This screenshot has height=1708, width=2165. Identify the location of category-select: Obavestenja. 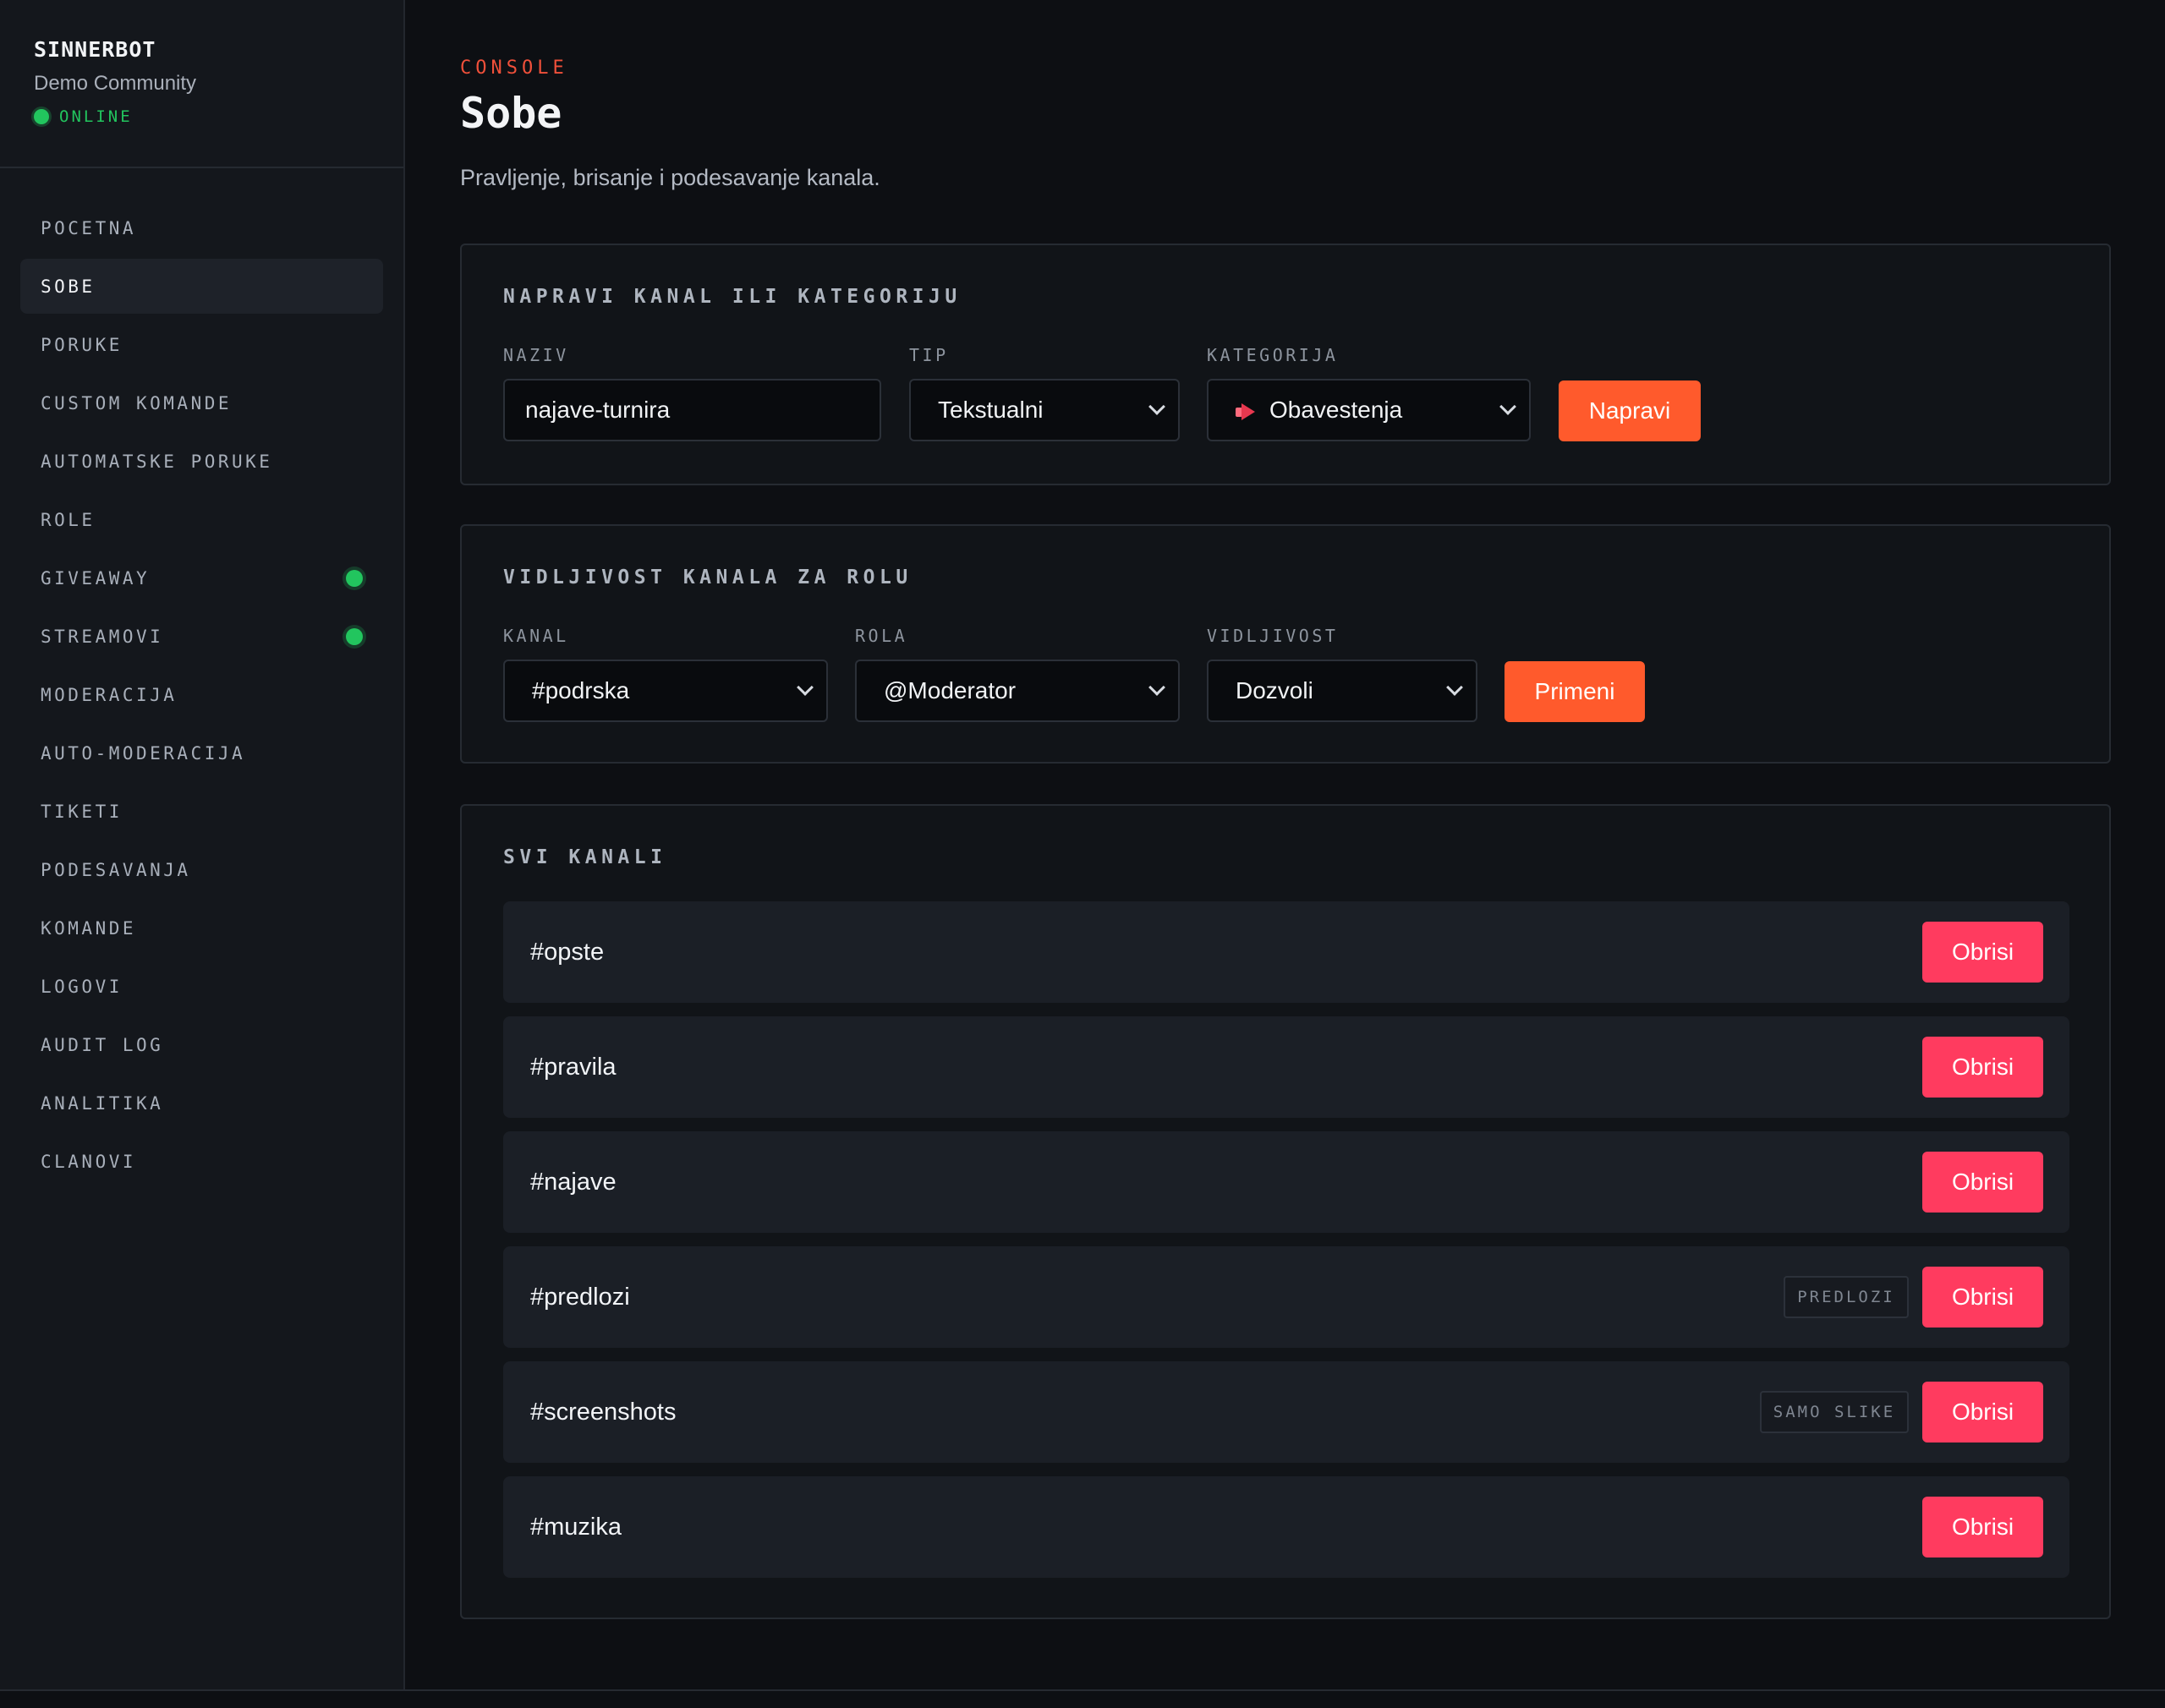
(1369, 410).